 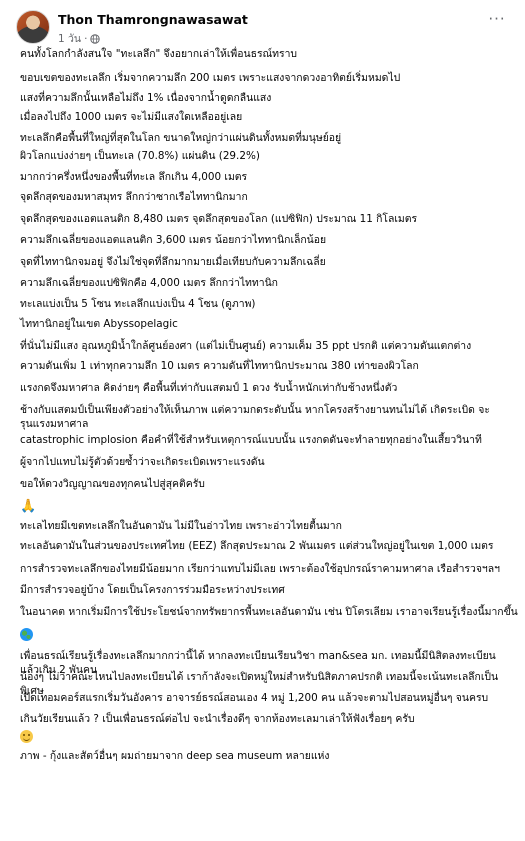 I want to click on earth-icon, so click(x=26, y=634).